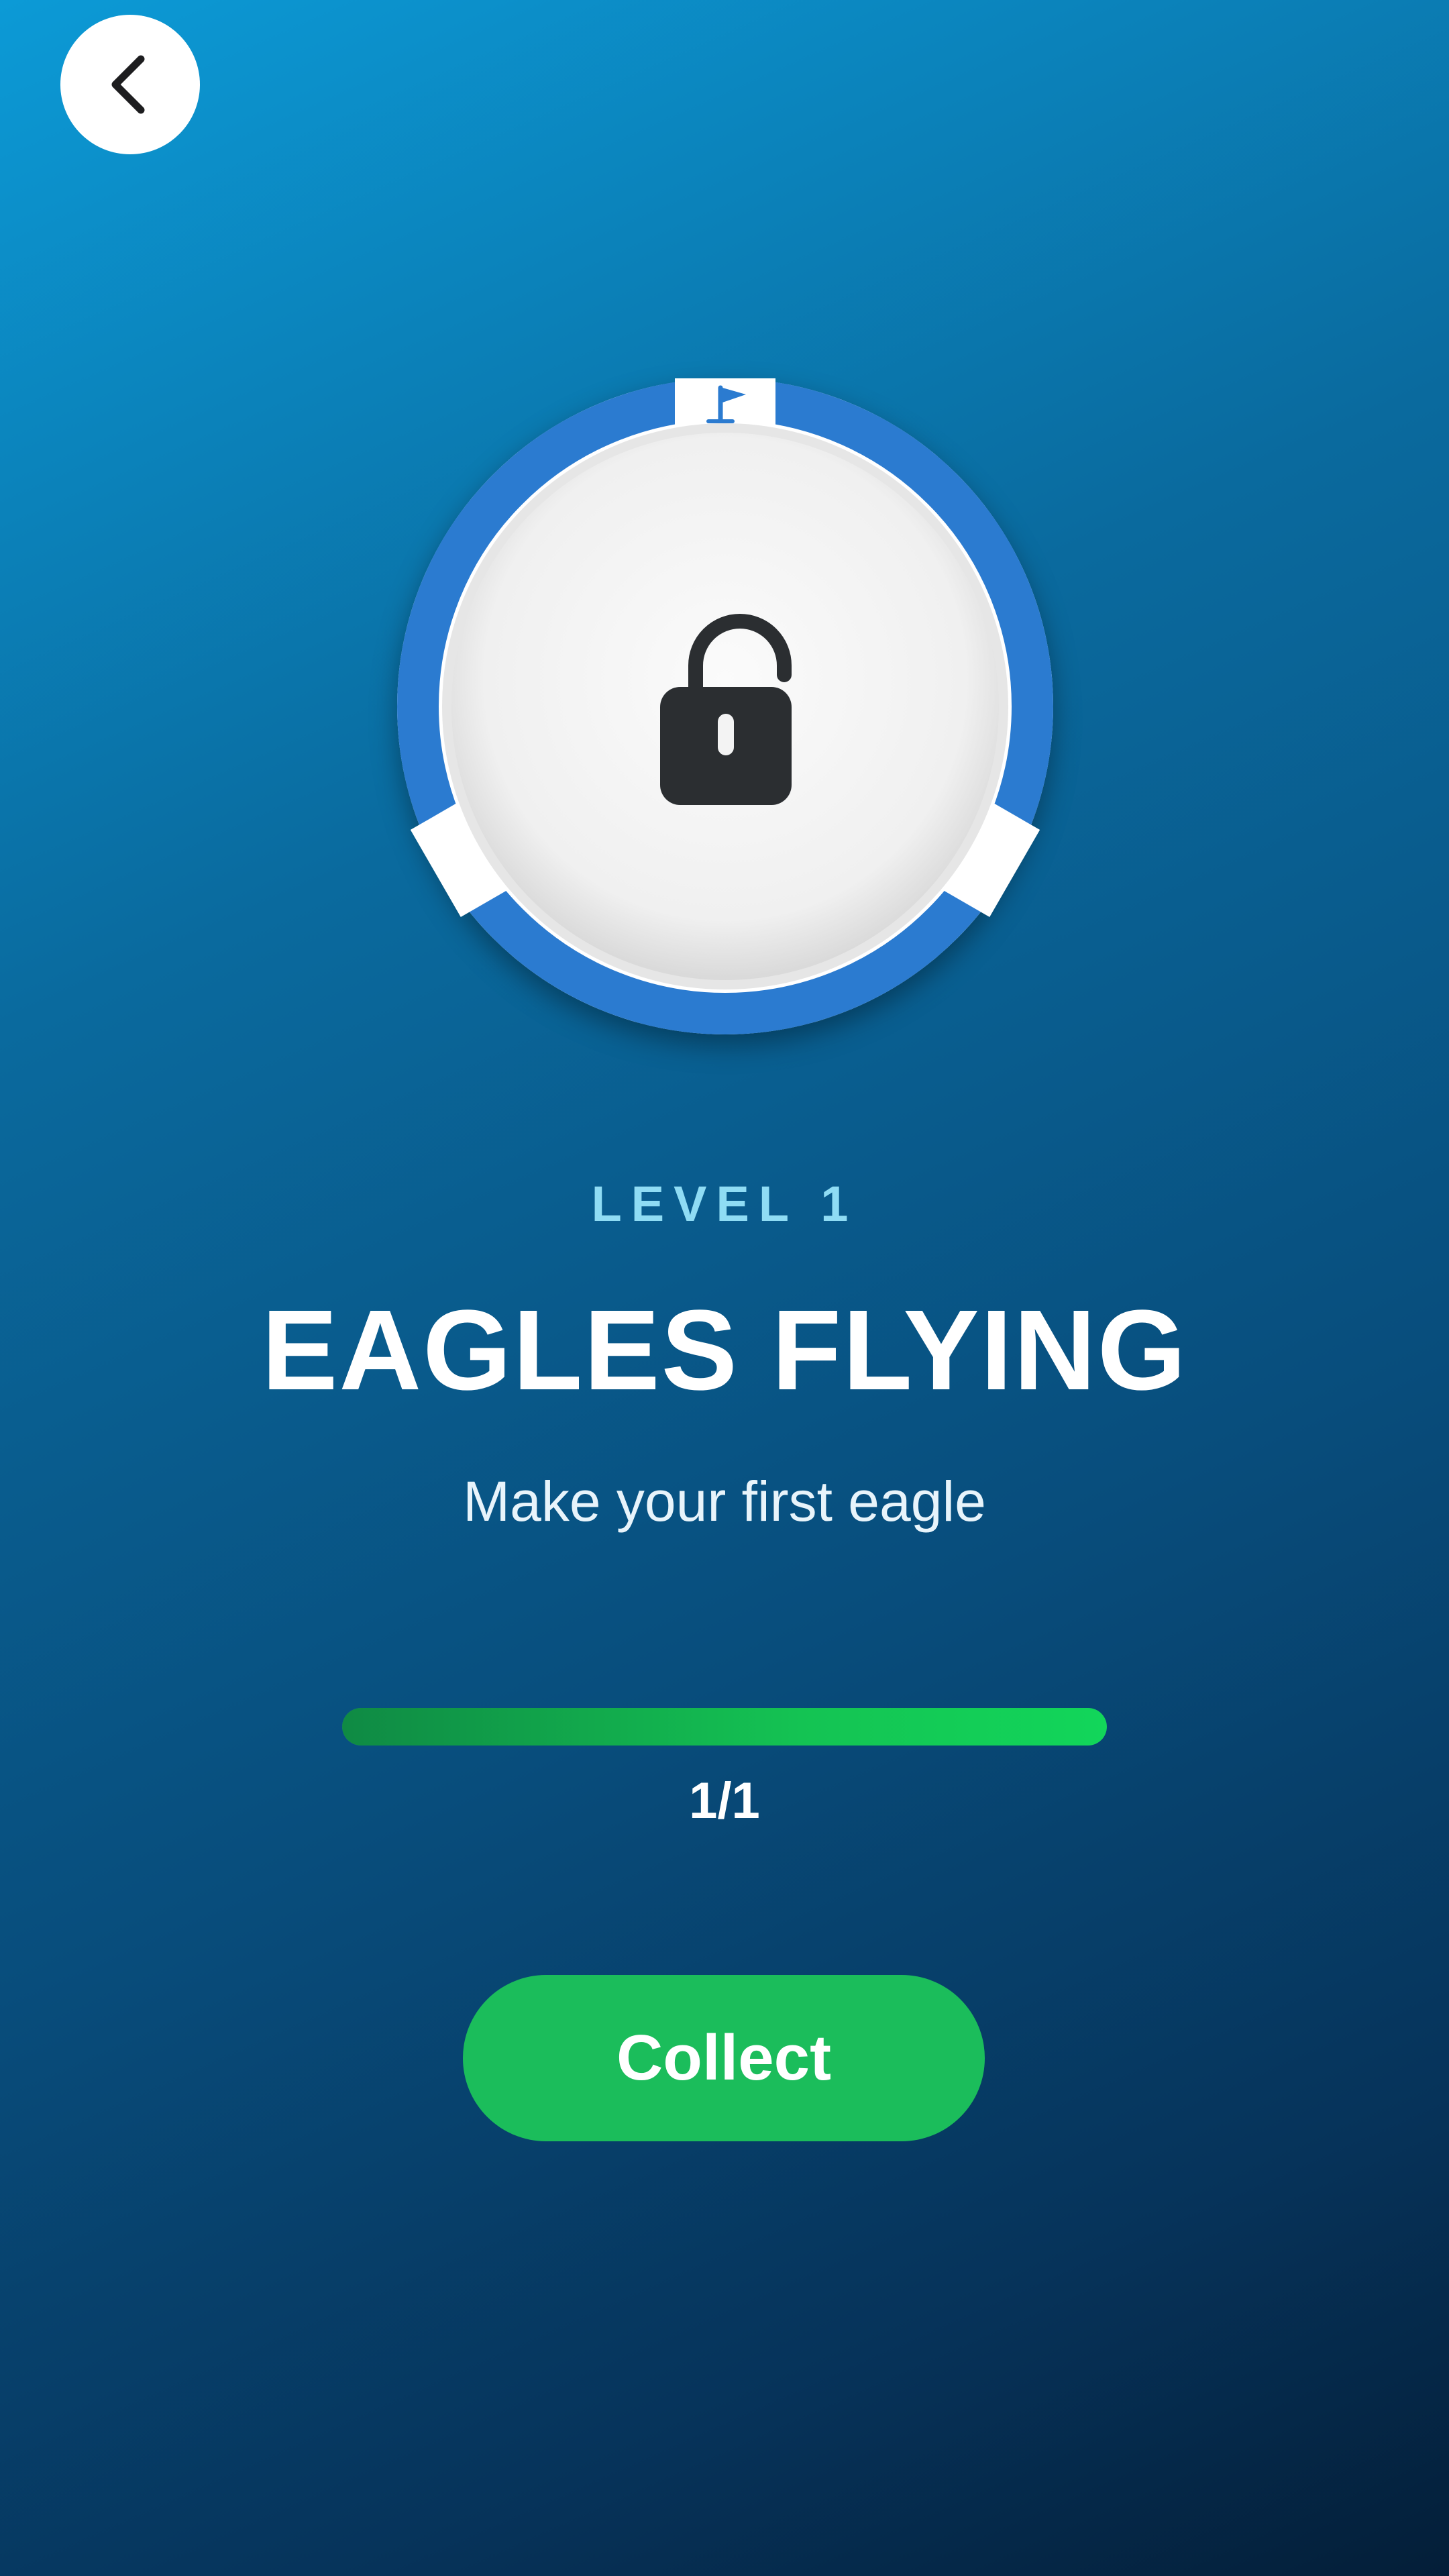  Describe the element at coordinates (724, 1204) in the screenshot. I see `level-label: LEVEL 1` at that location.